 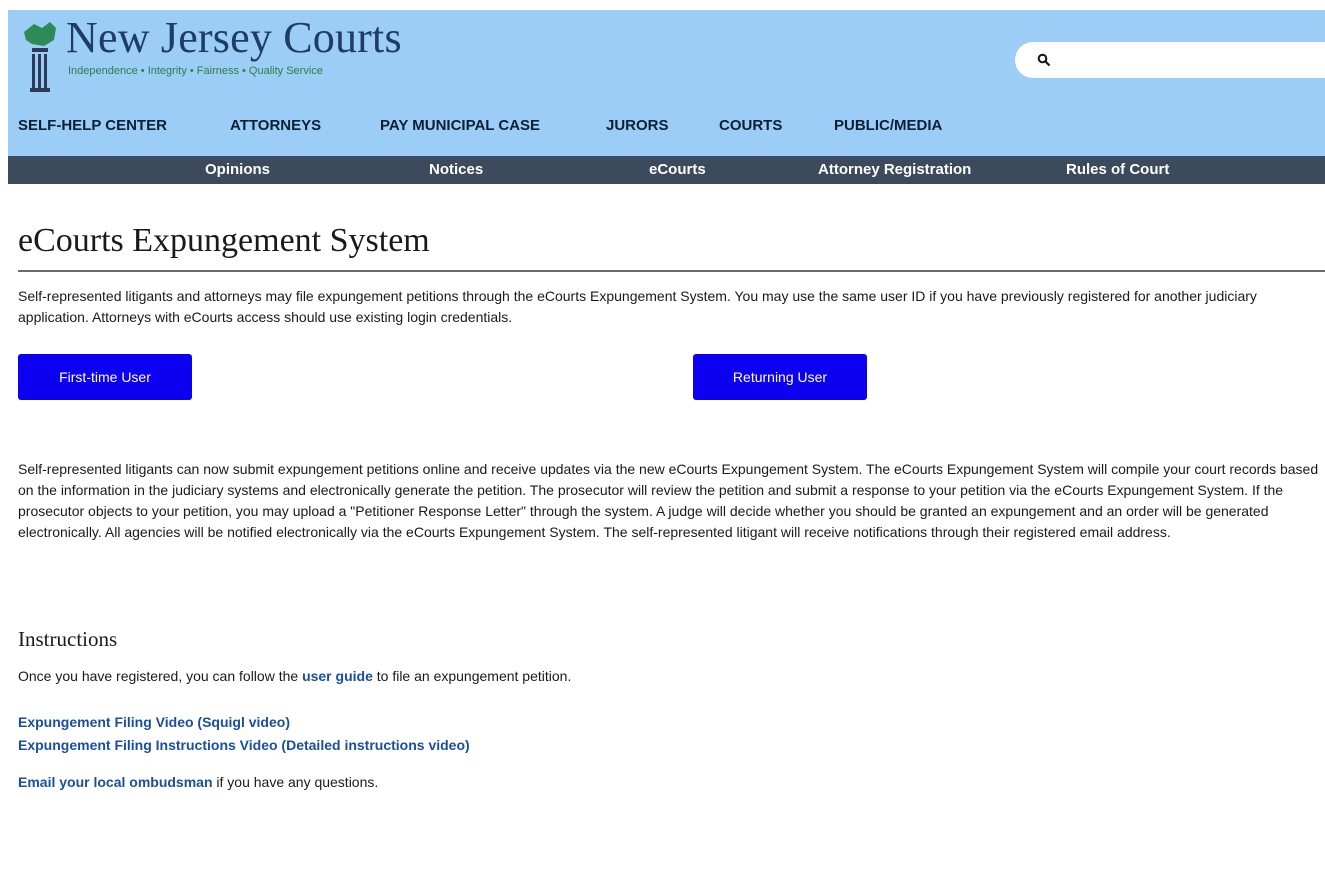 I want to click on search-box, so click(x=1170, y=60).